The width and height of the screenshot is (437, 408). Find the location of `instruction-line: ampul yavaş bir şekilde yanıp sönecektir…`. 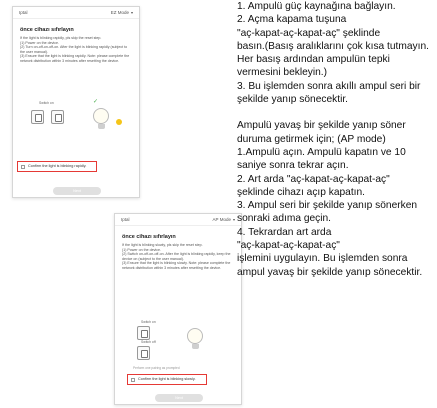

instruction-line: ampul yavaş bir şekilde yanıp sönecektir… is located at coordinates (330, 272).